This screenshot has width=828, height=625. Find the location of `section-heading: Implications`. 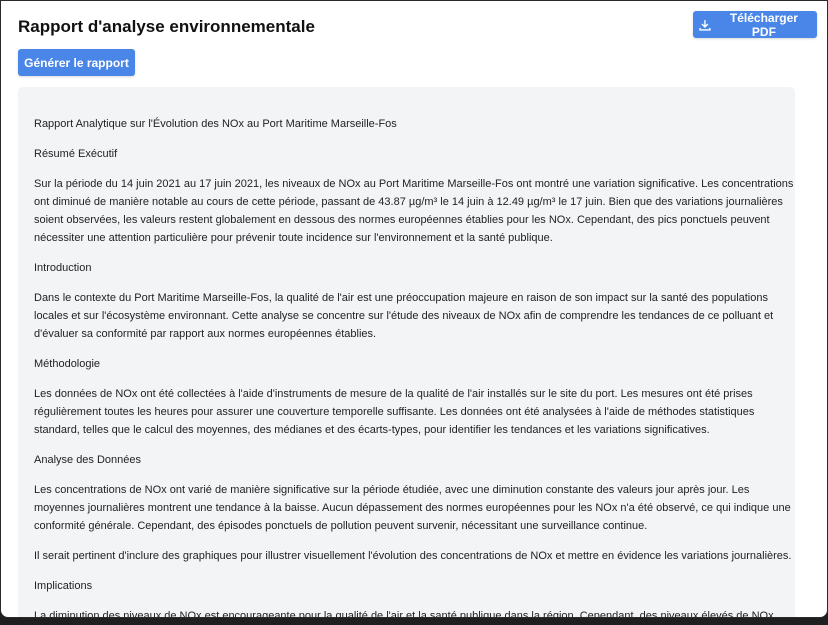

section-heading: Implications is located at coordinates (63, 586).